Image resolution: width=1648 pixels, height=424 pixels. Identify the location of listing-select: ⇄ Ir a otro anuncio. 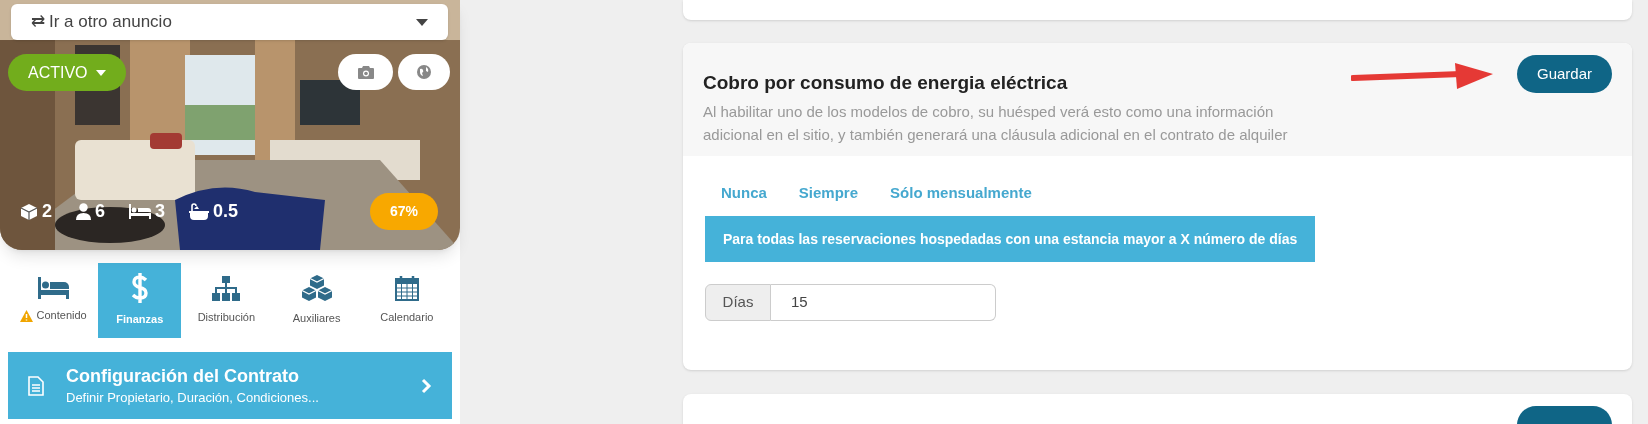
(229, 22).